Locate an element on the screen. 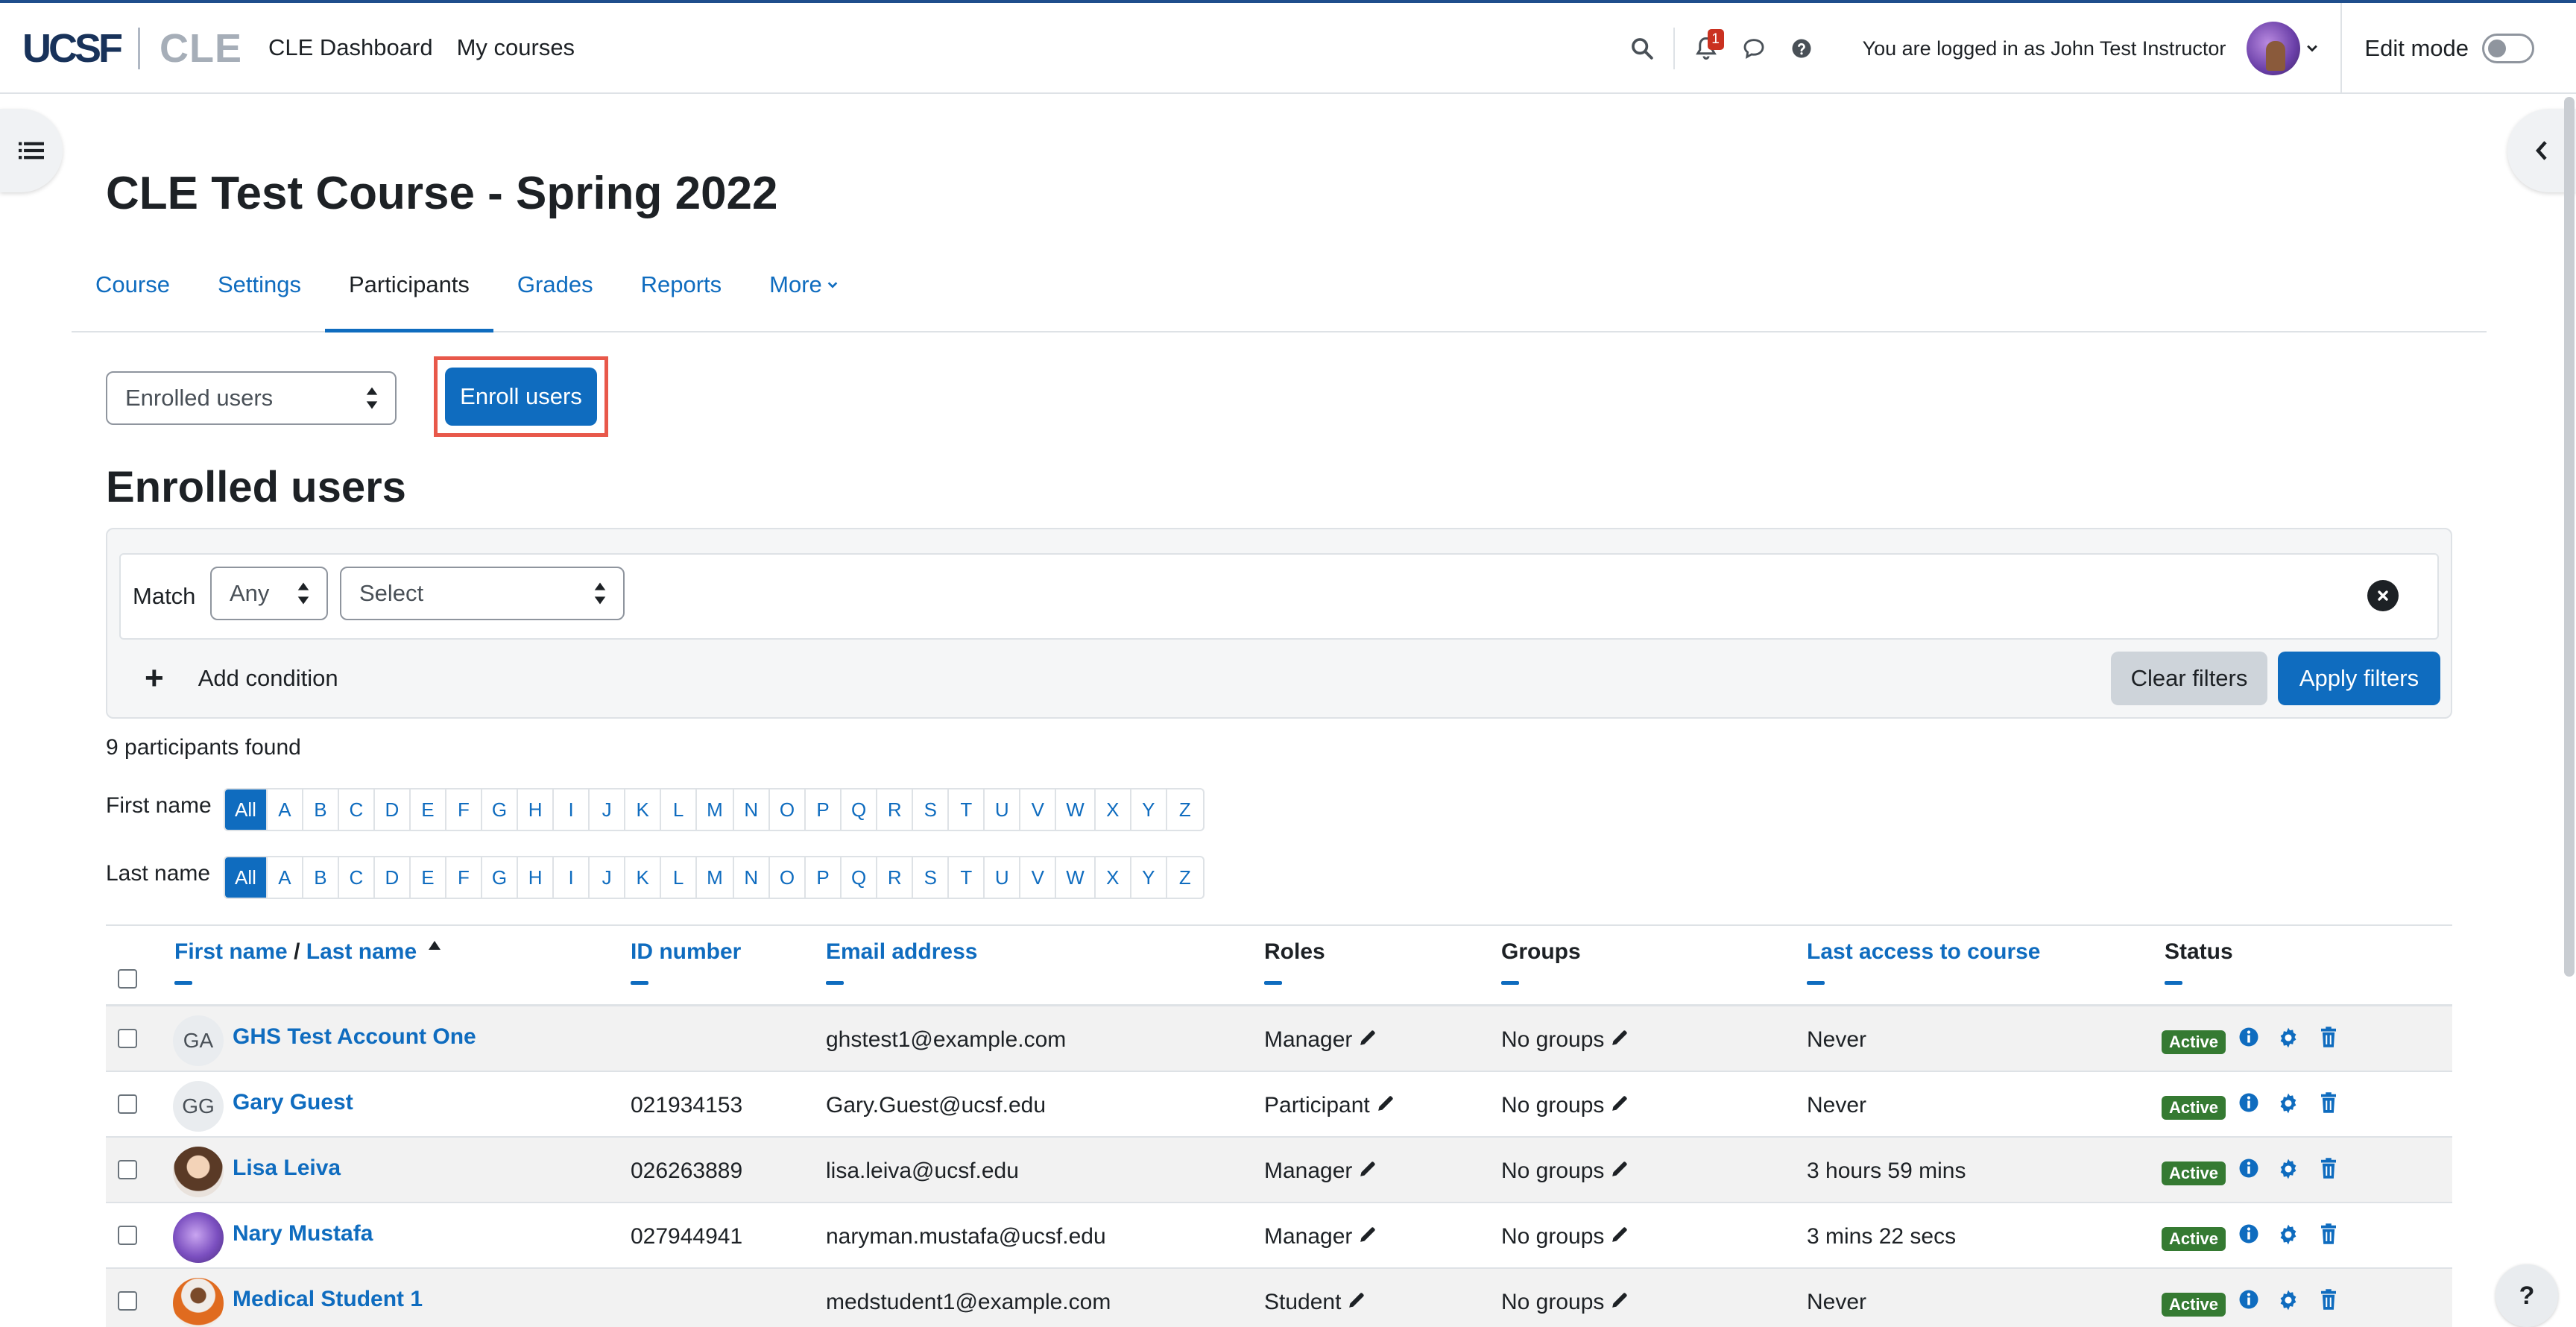 Image resolution: width=2576 pixels, height=1327 pixels. apply-filters-button: Apply filters is located at coordinates (2359, 678).